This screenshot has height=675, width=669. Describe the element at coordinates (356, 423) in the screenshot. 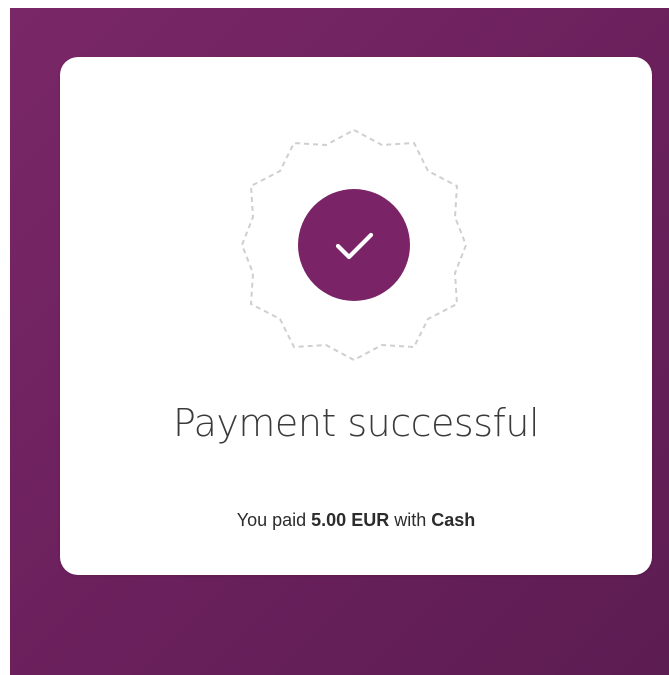

I see `payment-success-title: Payment successful` at that location.